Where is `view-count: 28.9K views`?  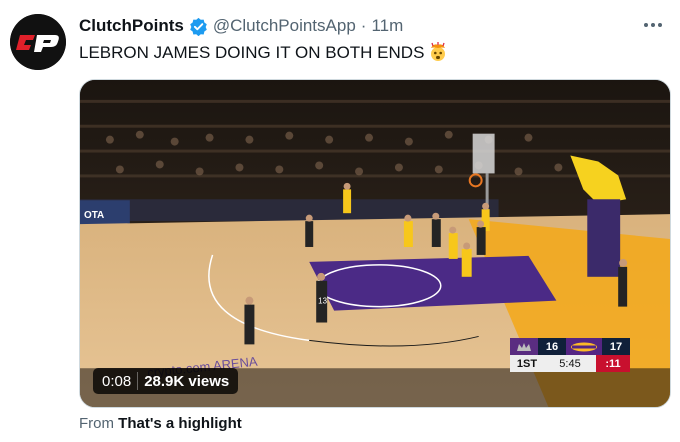 view-count: 28.9K views is located at coordinates (187, 381).